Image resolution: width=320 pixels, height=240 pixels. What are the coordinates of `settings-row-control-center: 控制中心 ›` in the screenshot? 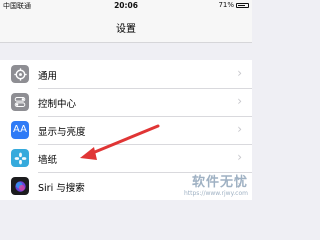 It's located at (126, 102).